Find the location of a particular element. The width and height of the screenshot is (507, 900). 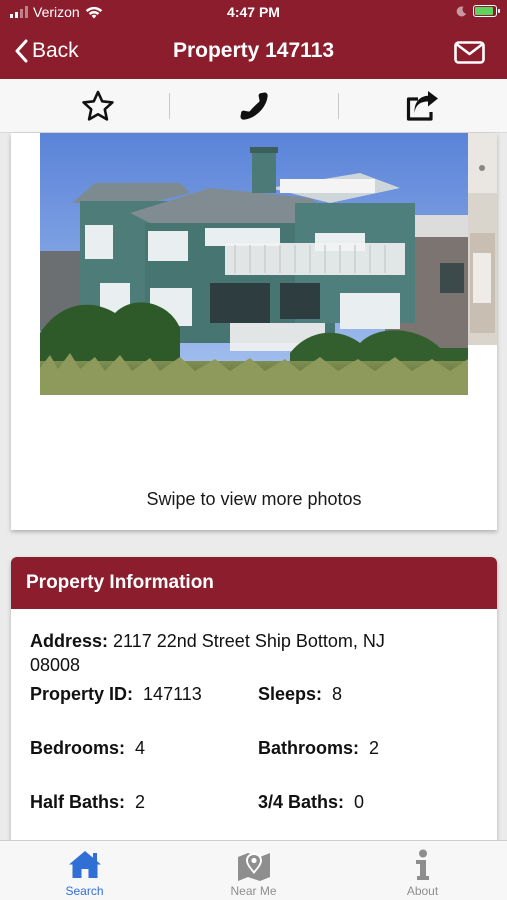

envelope-icon is located at coordinates (469, 52).